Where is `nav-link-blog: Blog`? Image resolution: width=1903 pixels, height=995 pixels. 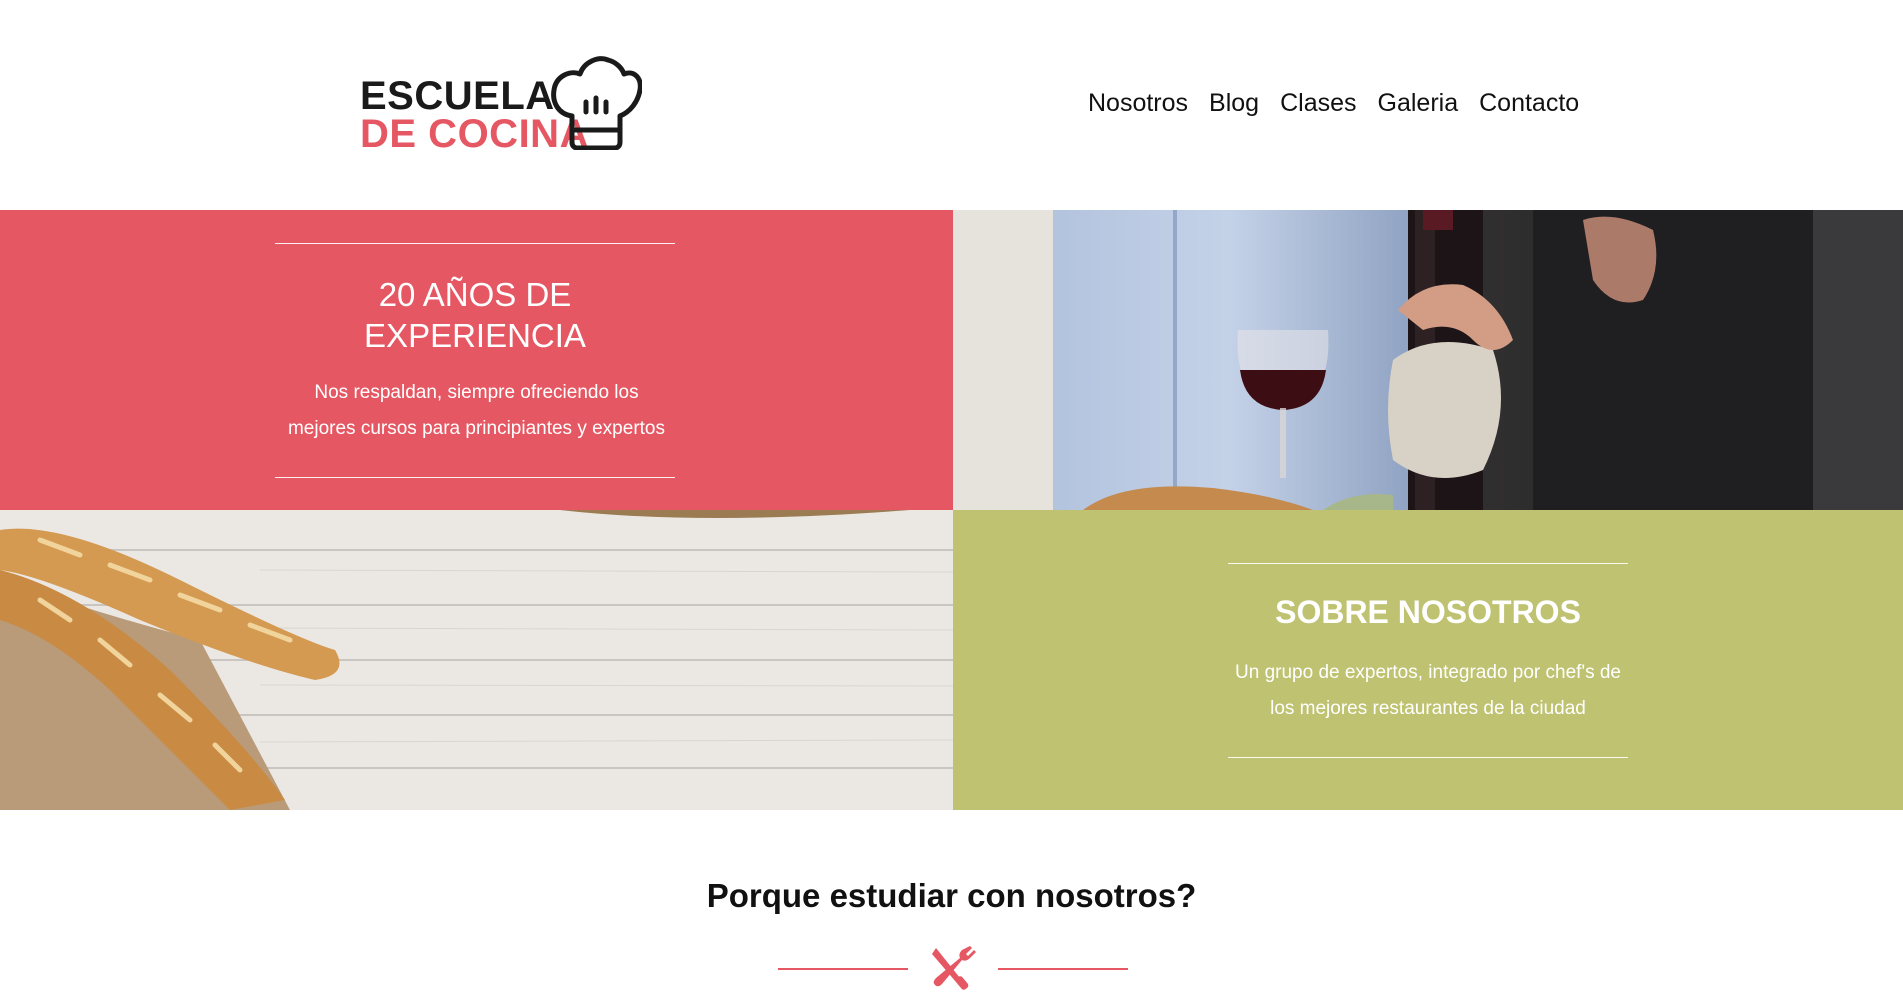 nav-link-blog: Blog is located at coordinates (1234, 103).